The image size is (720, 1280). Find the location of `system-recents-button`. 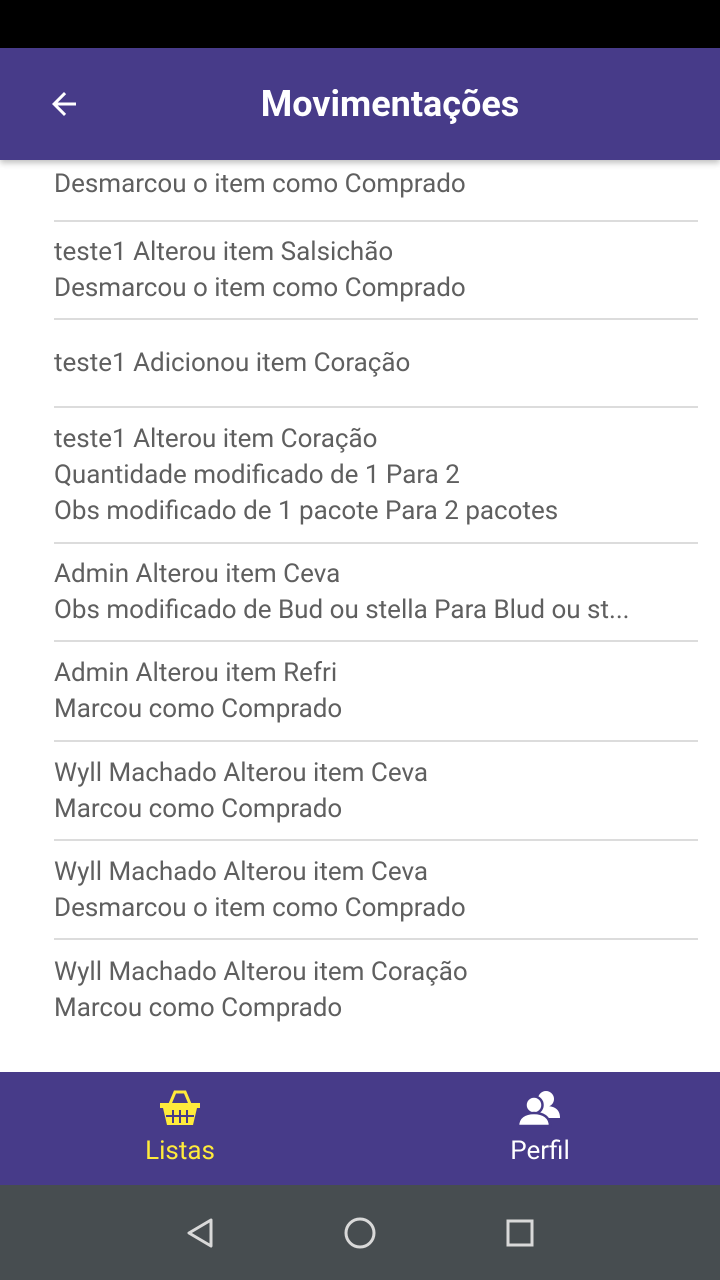

system-recents-button is located at coordinates (520, 1233).